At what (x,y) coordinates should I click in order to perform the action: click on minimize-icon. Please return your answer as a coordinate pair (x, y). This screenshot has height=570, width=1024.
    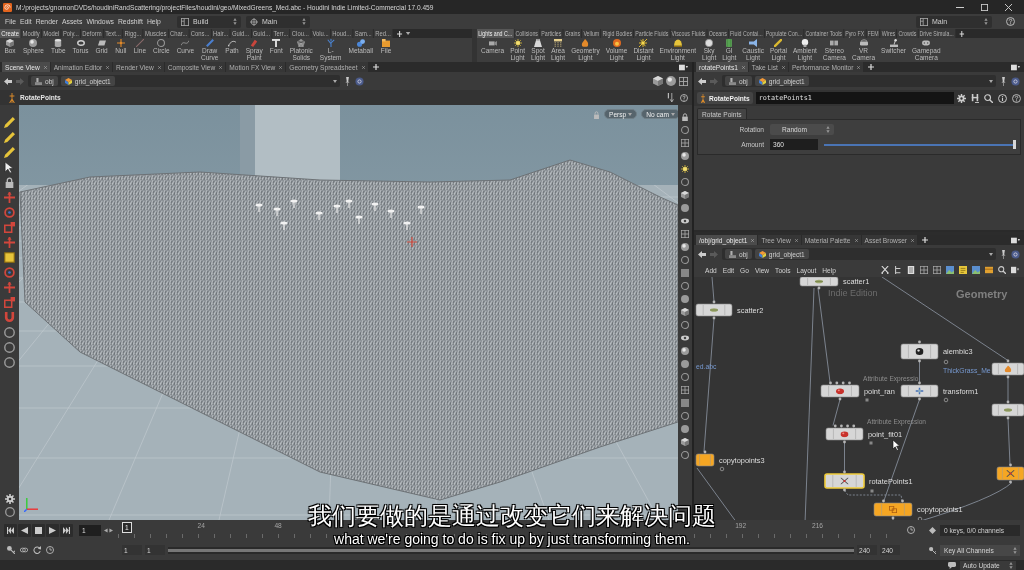
    Looking at the image, I should click on (960, 7).